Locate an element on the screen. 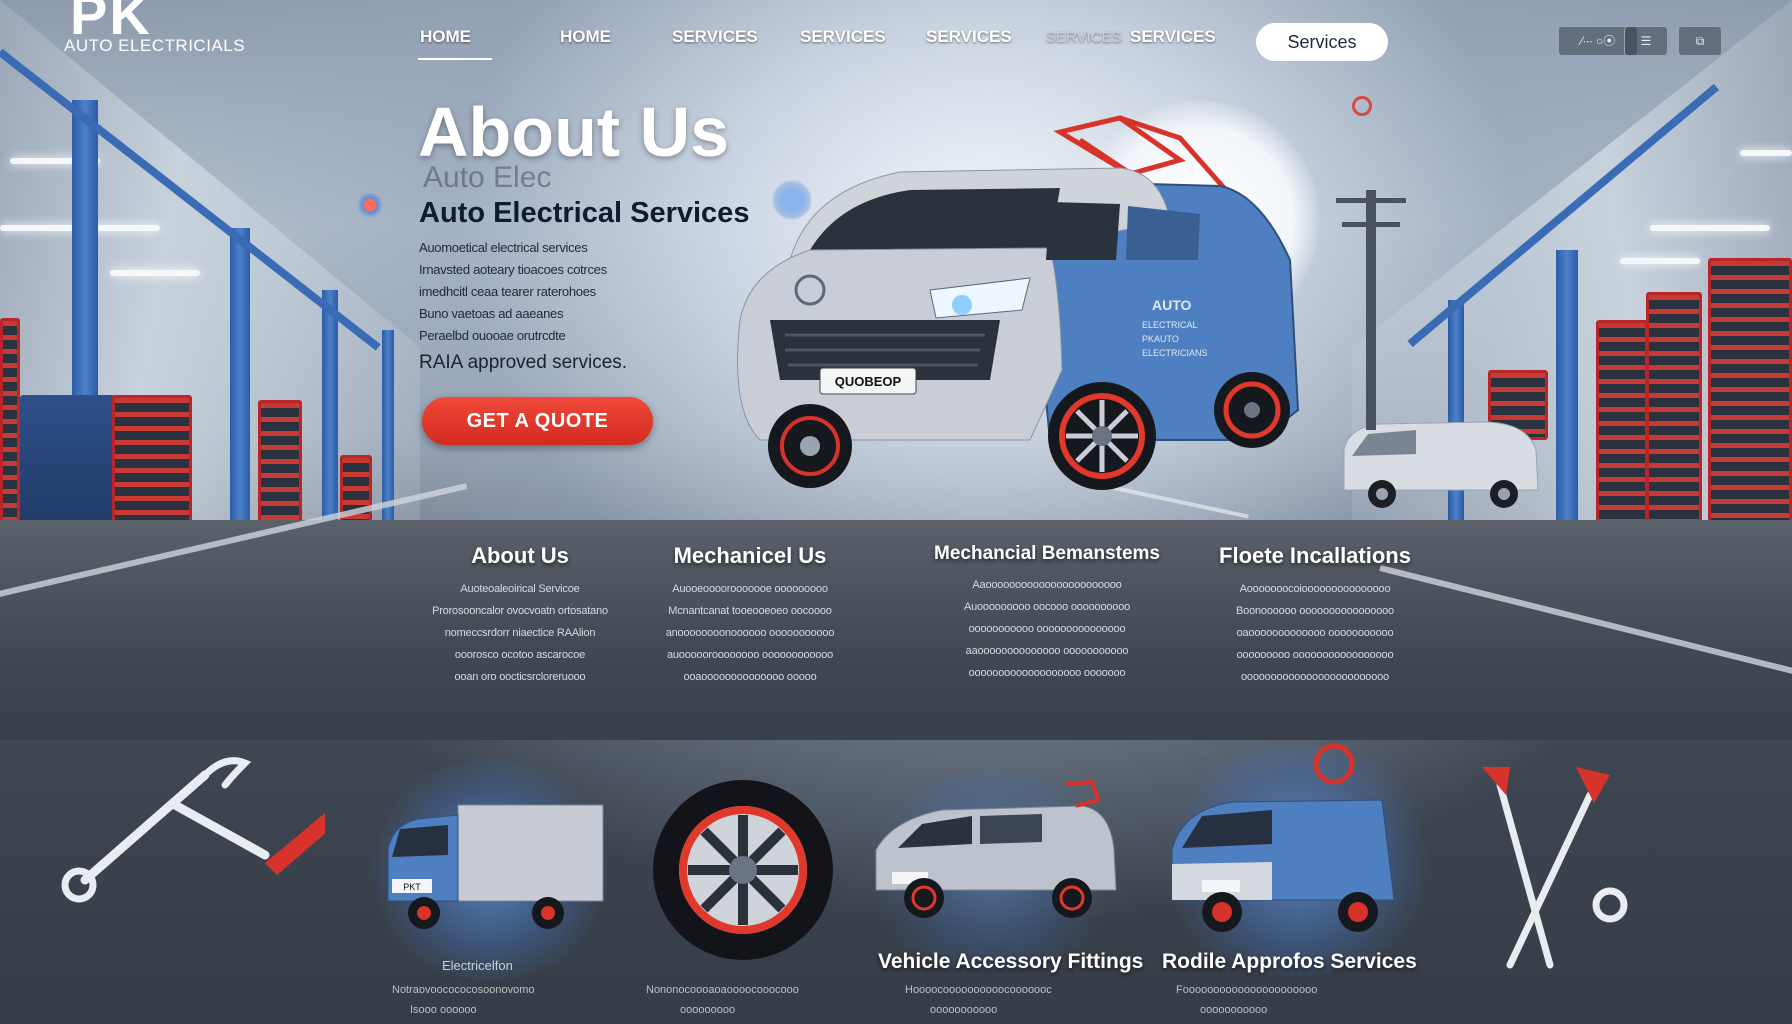  services-button: Services is located at coordinates (1322, 42).